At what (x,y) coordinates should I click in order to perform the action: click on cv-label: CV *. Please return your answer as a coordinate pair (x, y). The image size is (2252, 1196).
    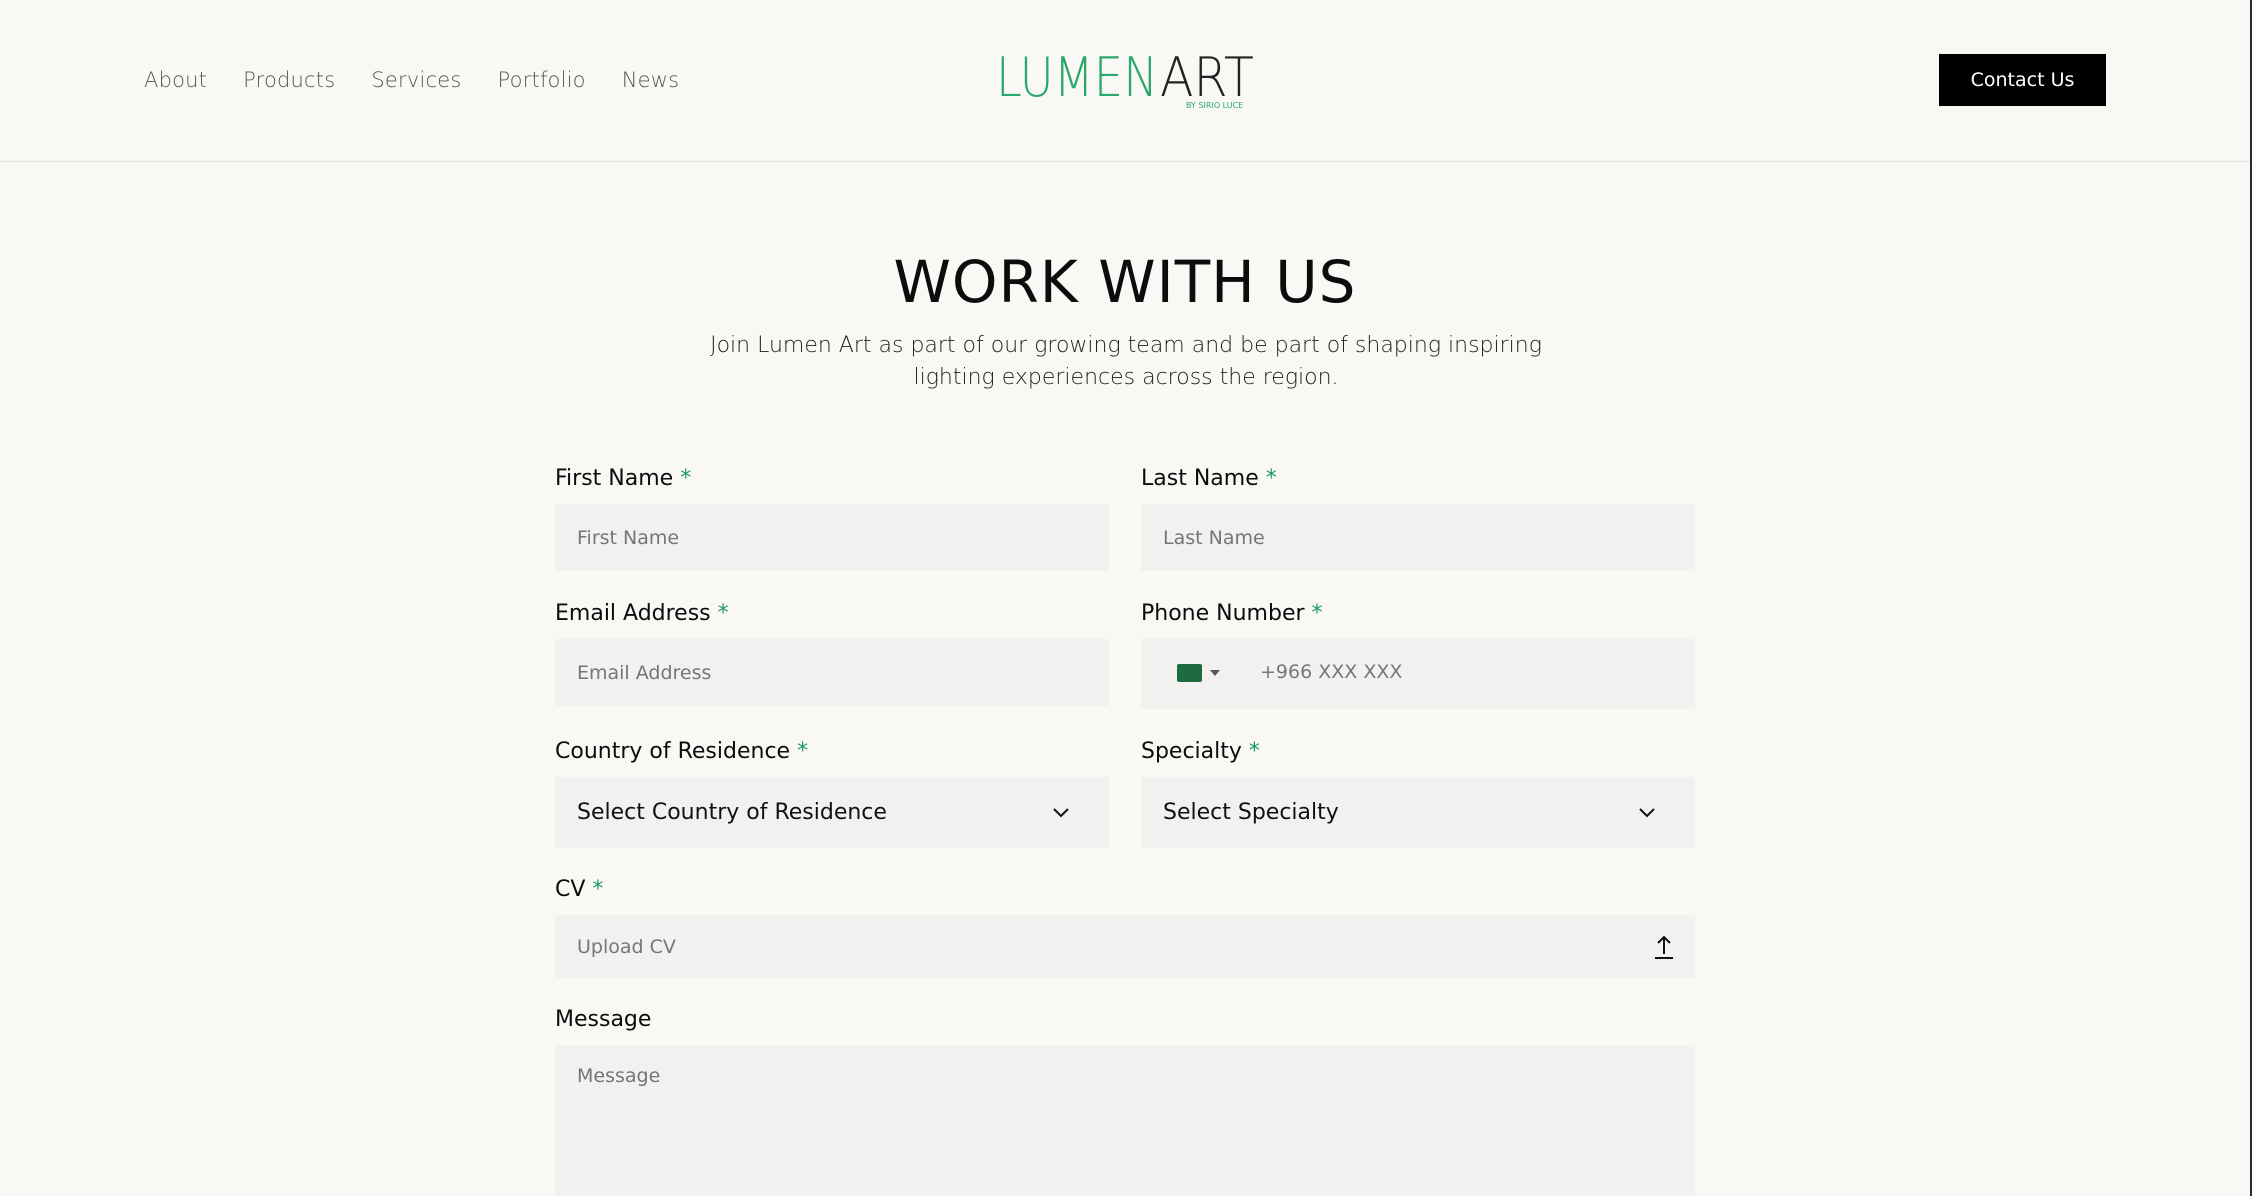
    Looking at the image, I should click on (579, 889).